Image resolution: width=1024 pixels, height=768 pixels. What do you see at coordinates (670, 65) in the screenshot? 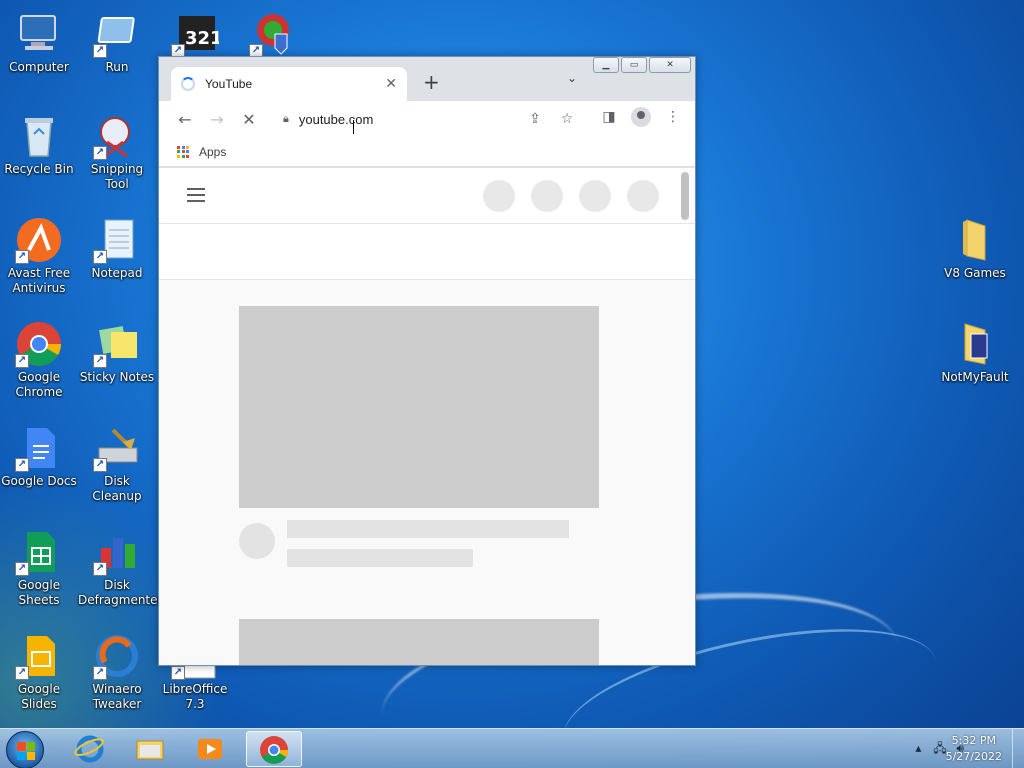
I see `close-window-button: ✕` at bounding box center [670, 65].